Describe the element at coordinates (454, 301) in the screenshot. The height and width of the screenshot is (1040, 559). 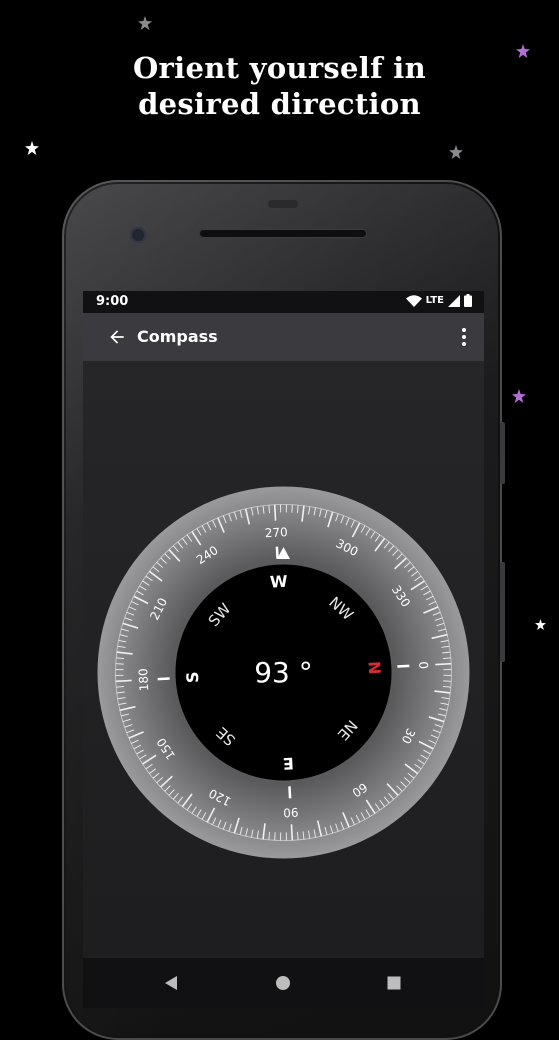
I see `signal-icon` at that location.